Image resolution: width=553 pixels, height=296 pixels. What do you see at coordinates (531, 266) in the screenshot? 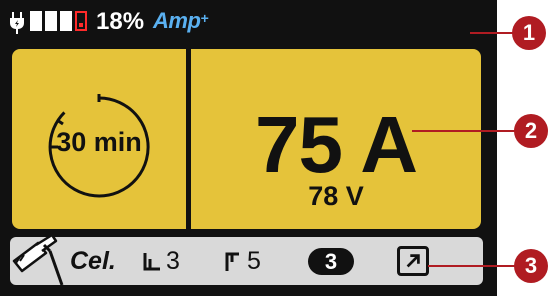
I see `callout-marker-3: 3` at bounding box center [531, 266].